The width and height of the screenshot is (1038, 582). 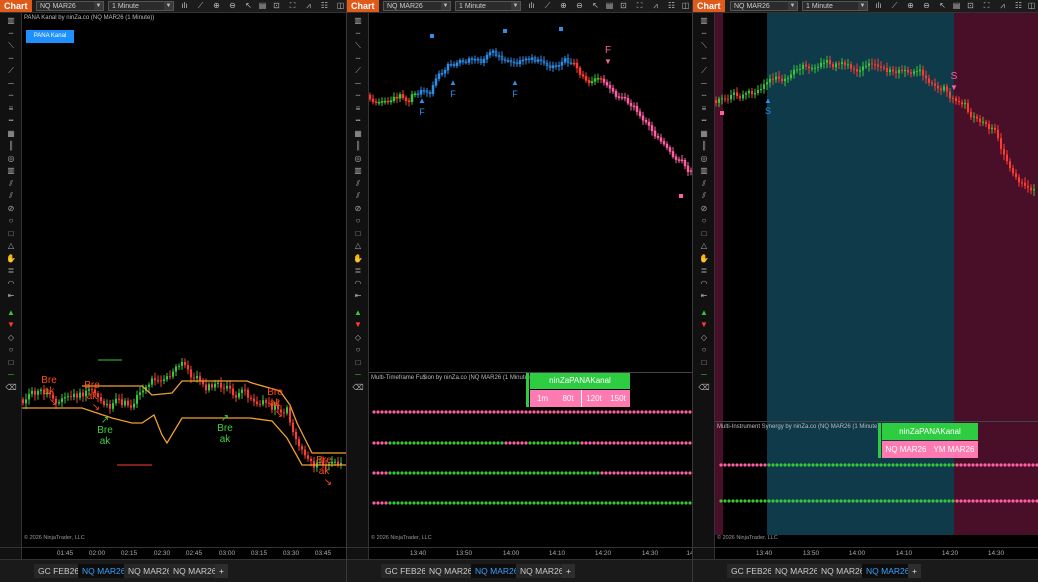 I want to click on vline-icon: ─, so click(x=11, y=83).